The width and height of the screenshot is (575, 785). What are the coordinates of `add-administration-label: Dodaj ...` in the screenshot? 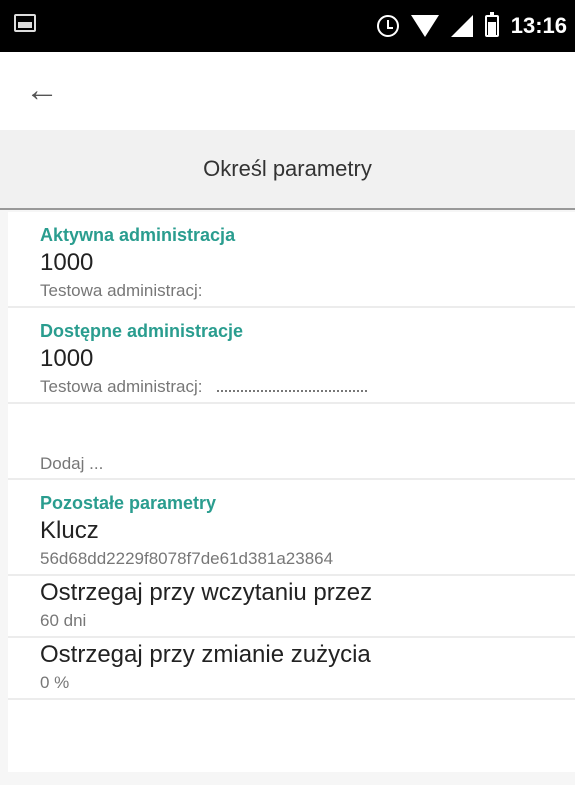 It's located at (72, 463).